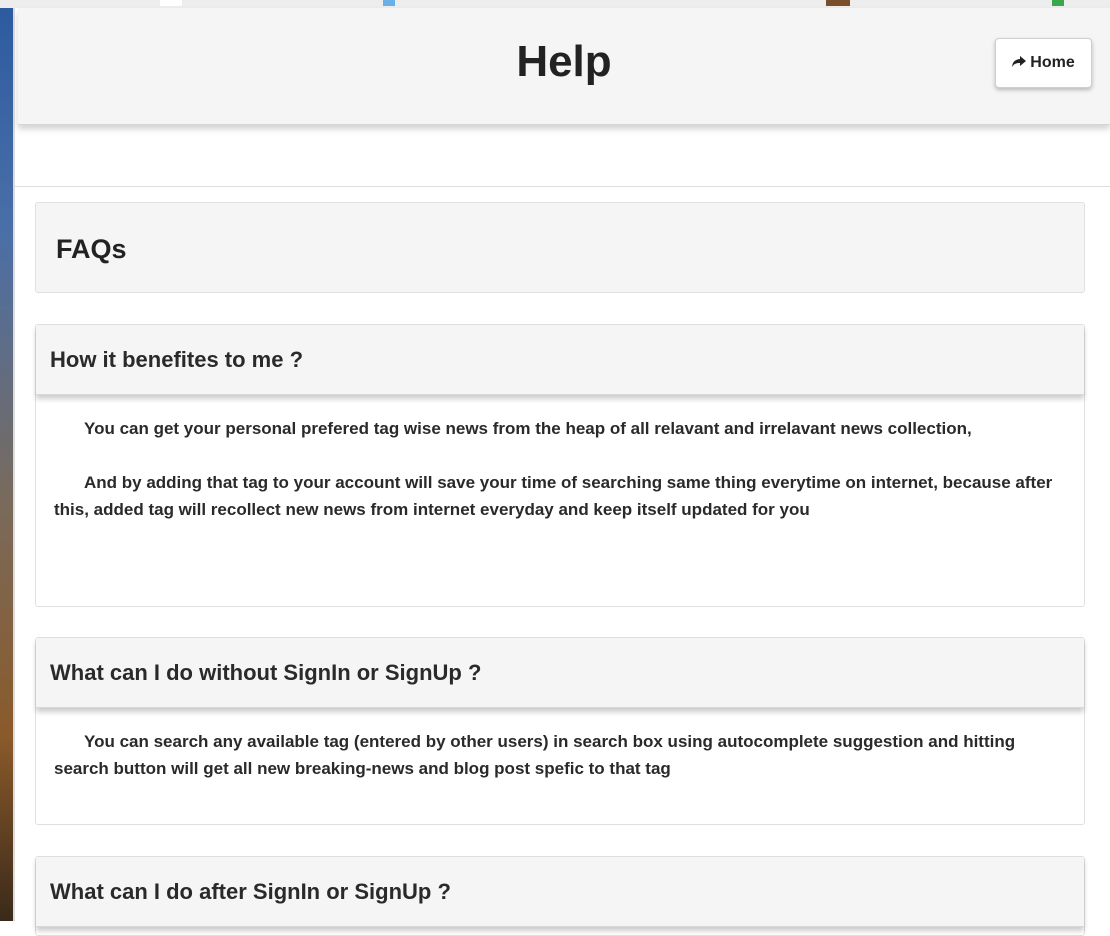 The image size is (1110, 936). Describe the element at coordinates (266, 672) in the screenshot. I see `faq-question: What can I do without SignIn or SignUp ?` at that location.